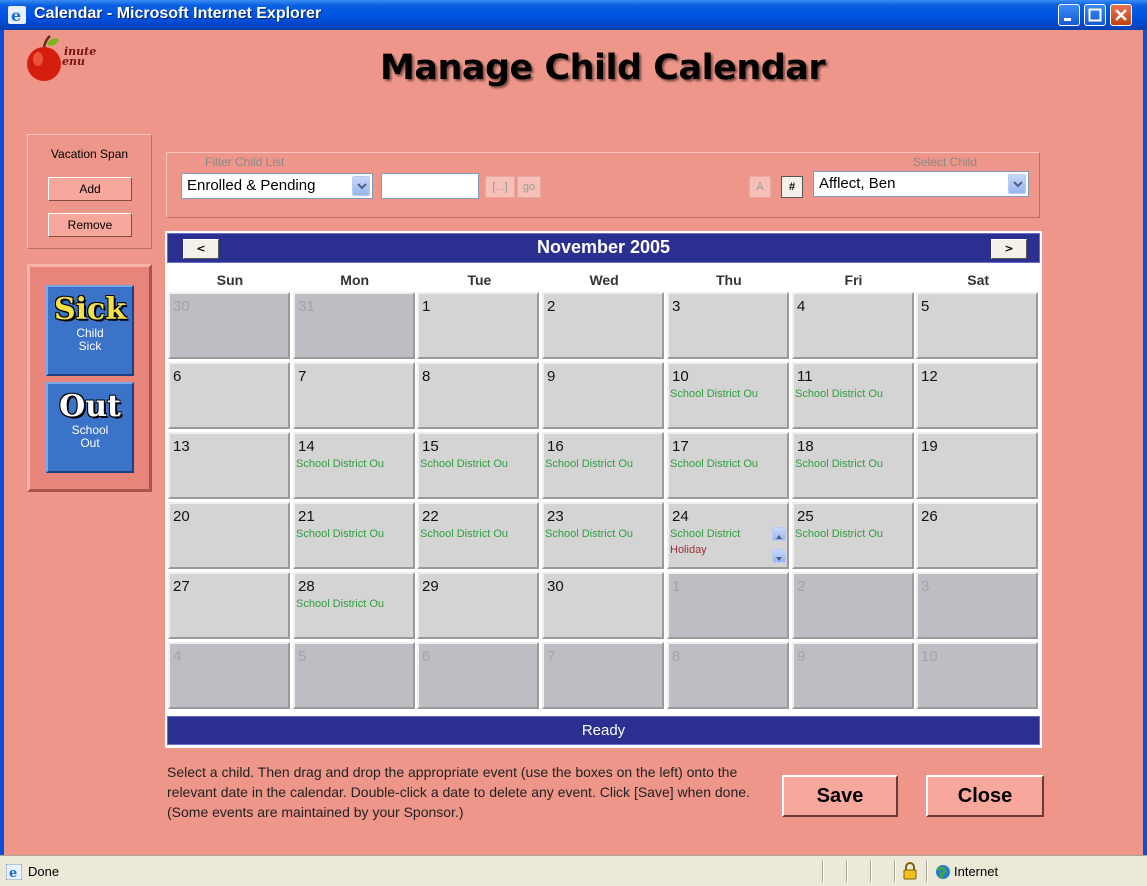 The image size is (1147, 886). What do you see at coordinates (676, 656) in the screenshot?
I see `day-number: 8` at bounding box center [676, 656].